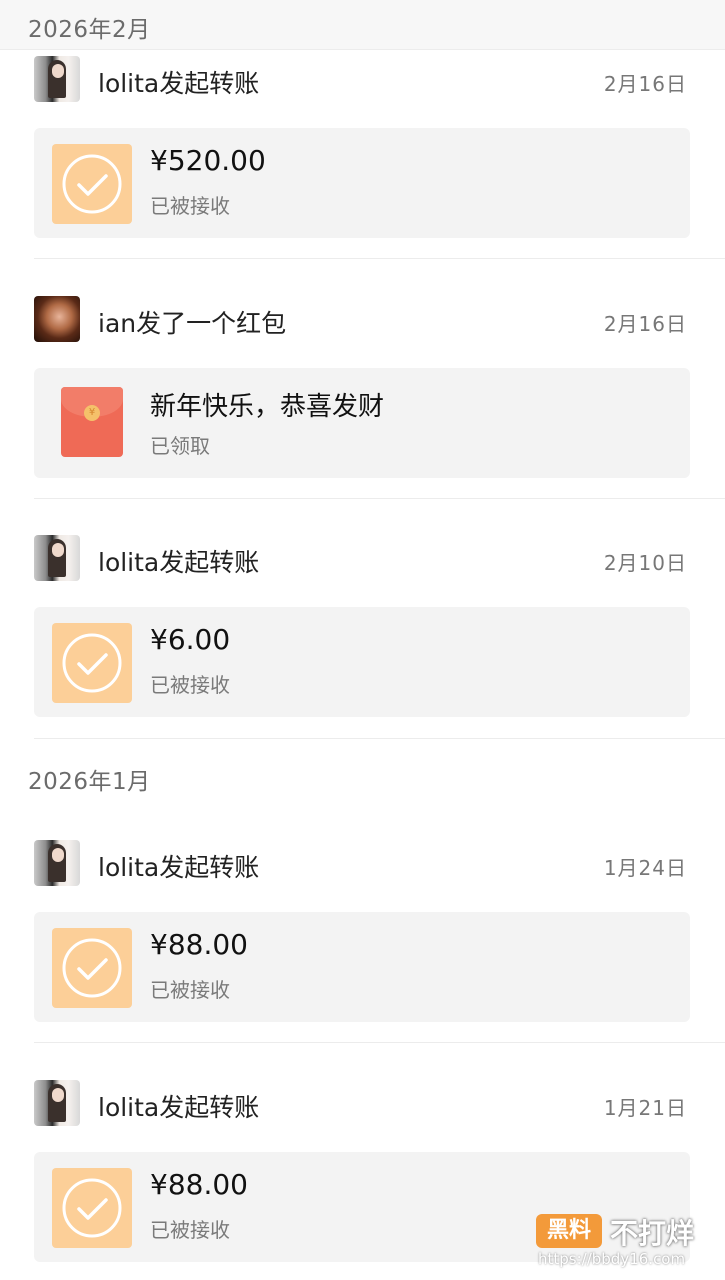  What do you see at coordinates (645, 563) in the screenshot?
I see `record-date: 2月10日` at bounding box center [645, 563].